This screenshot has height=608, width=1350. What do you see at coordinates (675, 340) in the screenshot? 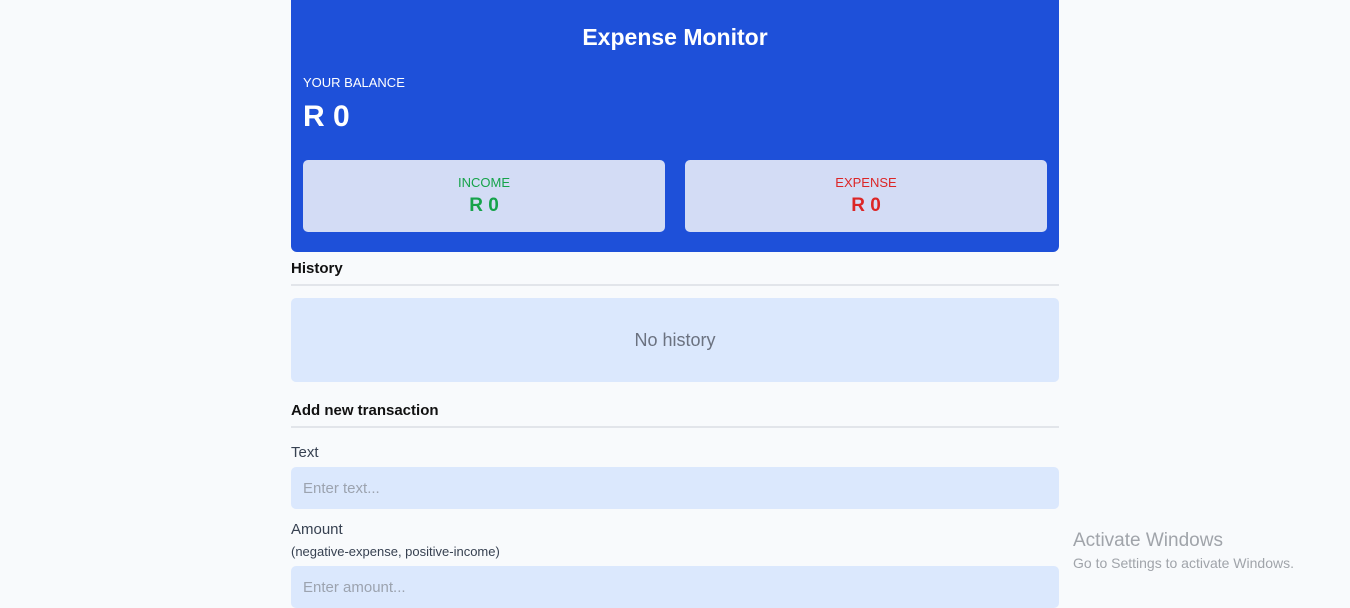
I see `history-empty: No history` at bounding box center [675, 340].